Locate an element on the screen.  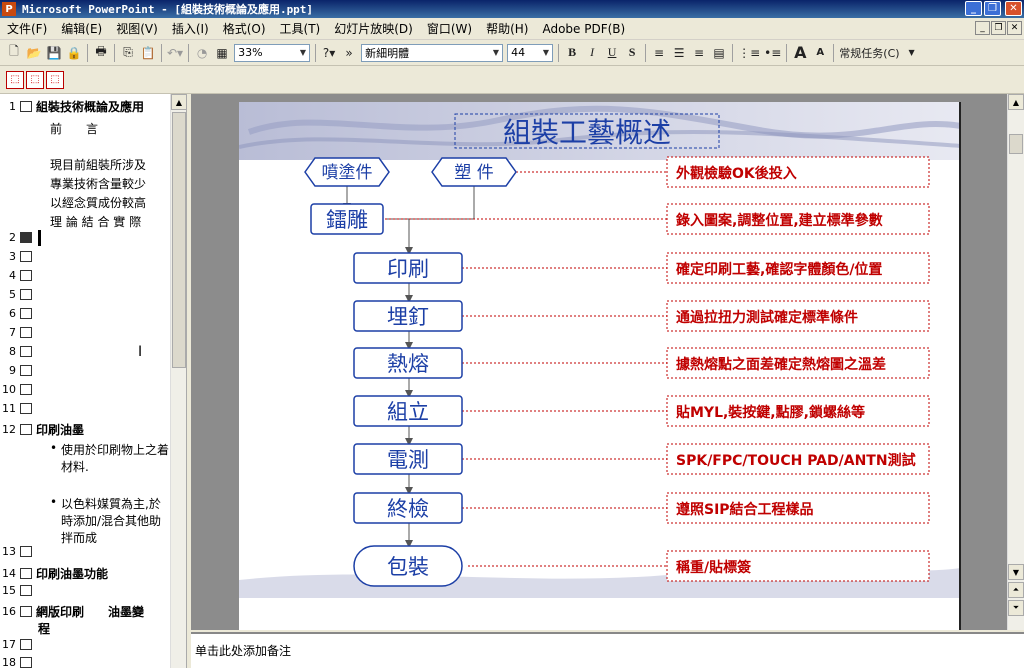
paste-icon: 📋 is located at coordinates (148, 53).